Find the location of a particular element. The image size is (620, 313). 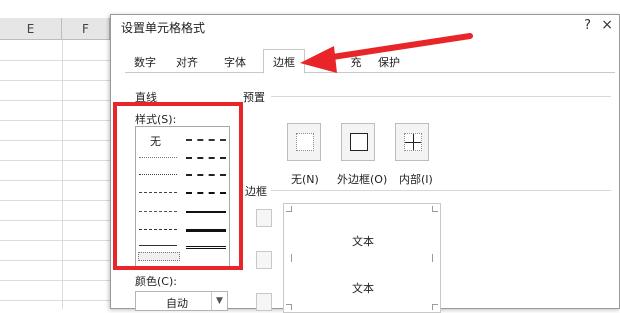

annotation-arrow-icon is located at coordinates (386, 53).